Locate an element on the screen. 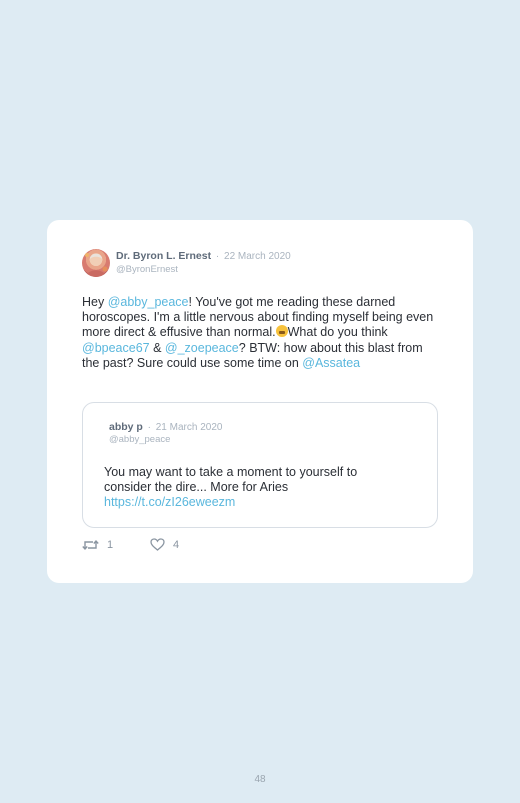  text-part: Hey is located at coordinates (95, 302).